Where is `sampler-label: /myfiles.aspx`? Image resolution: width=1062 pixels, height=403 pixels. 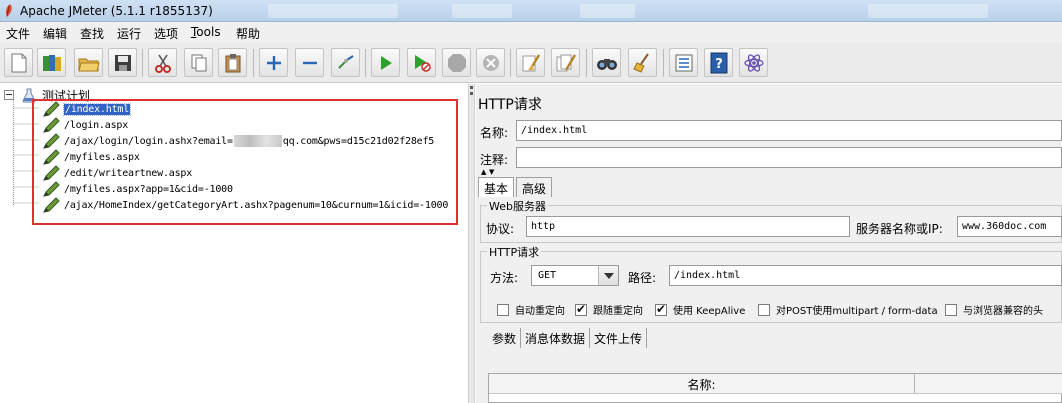
sampler-label: /myfiles.aspx is located at coordinates (102, 157).